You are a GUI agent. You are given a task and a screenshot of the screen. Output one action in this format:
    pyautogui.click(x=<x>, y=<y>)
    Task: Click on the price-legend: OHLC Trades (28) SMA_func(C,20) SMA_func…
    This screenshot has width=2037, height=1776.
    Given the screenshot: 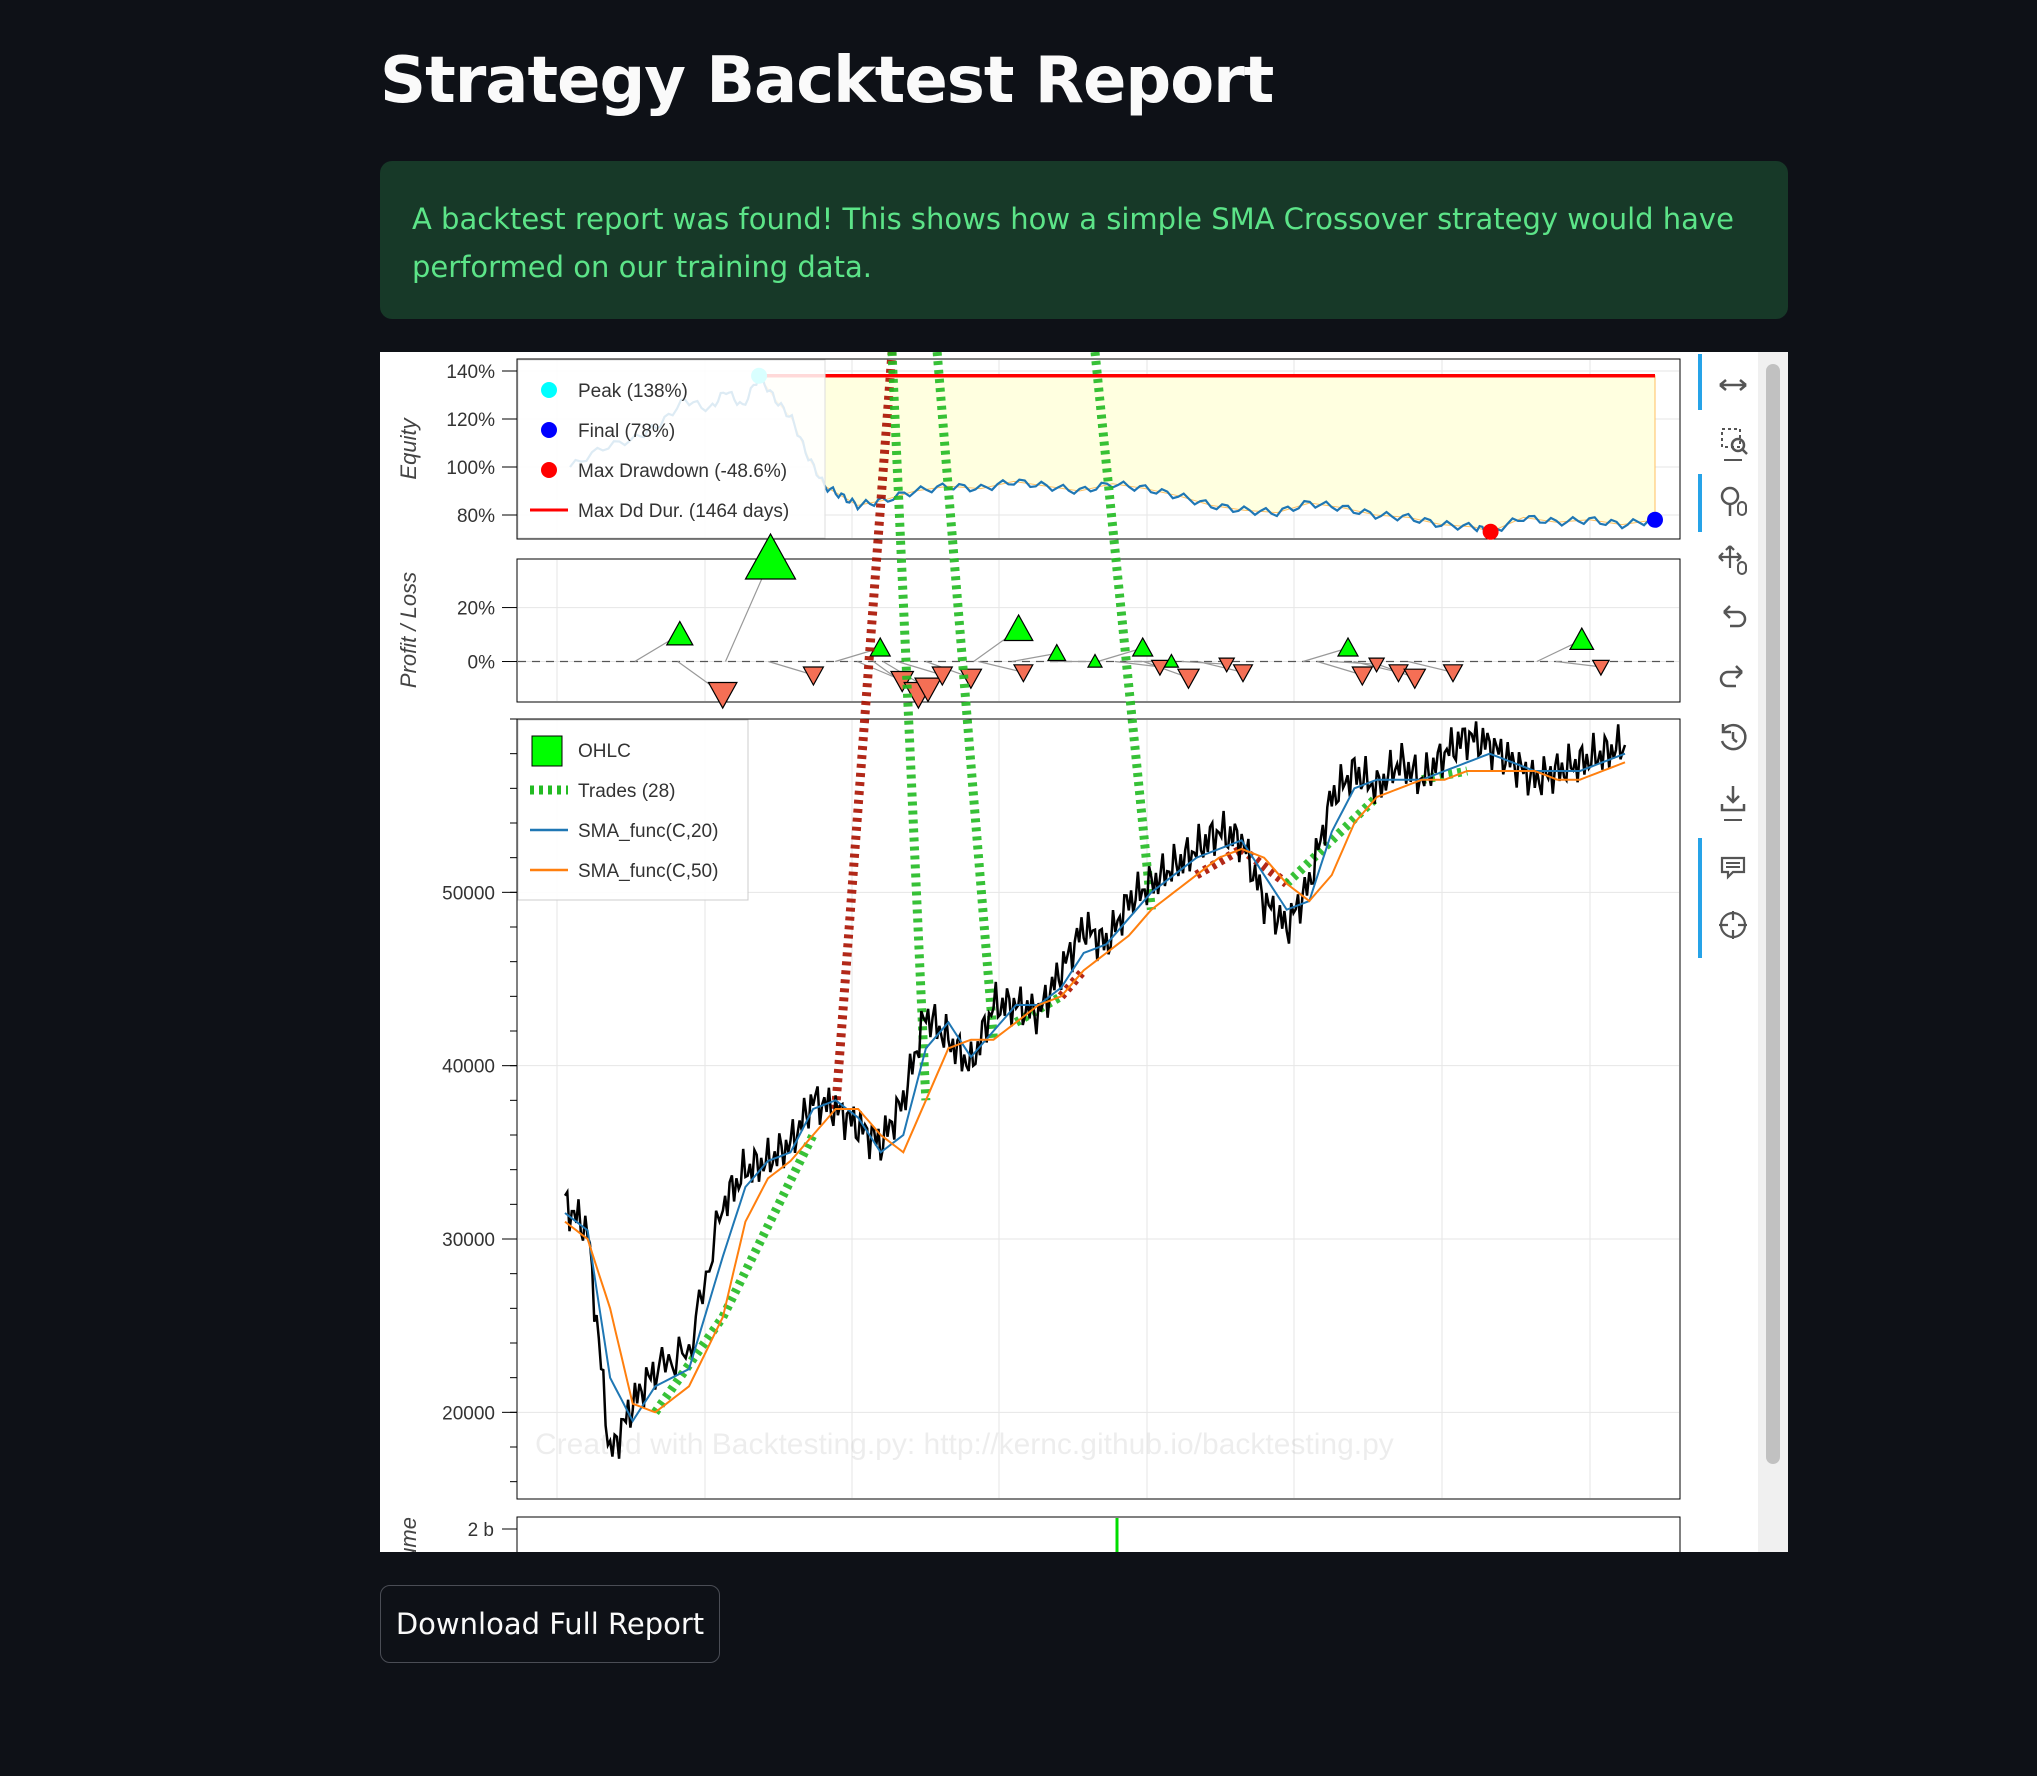 What is the action you would take?
    pyautogui.click(x=633, y=810)
    